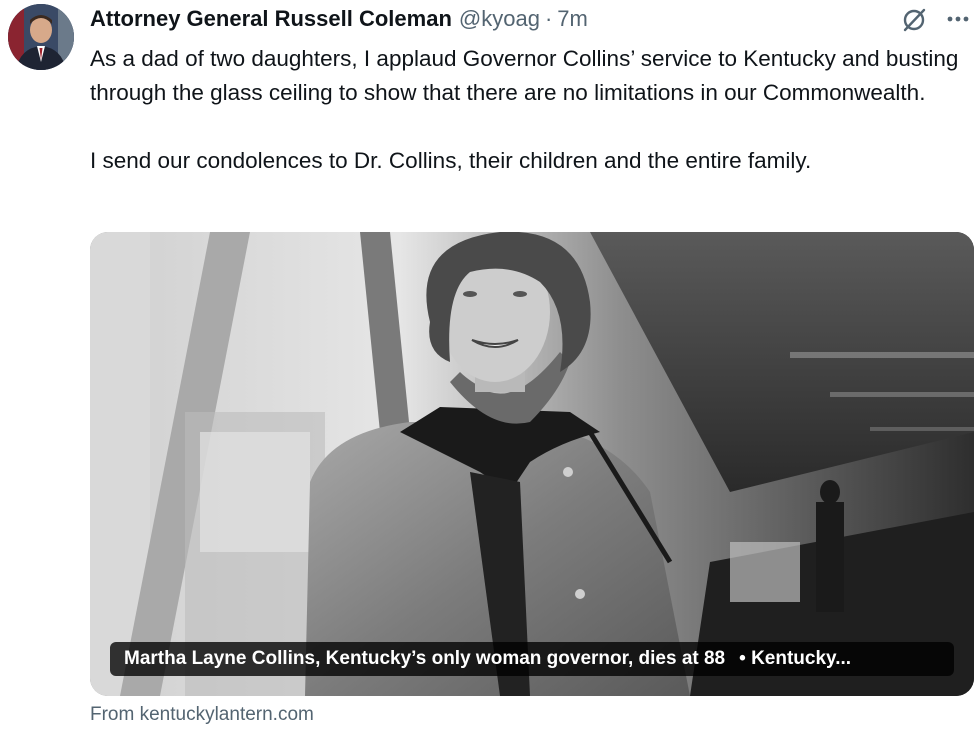 The width and height of the screenshot is (980, 732). I want to click on card-source-link: From kentuckylantern.com, so click(202, 715).